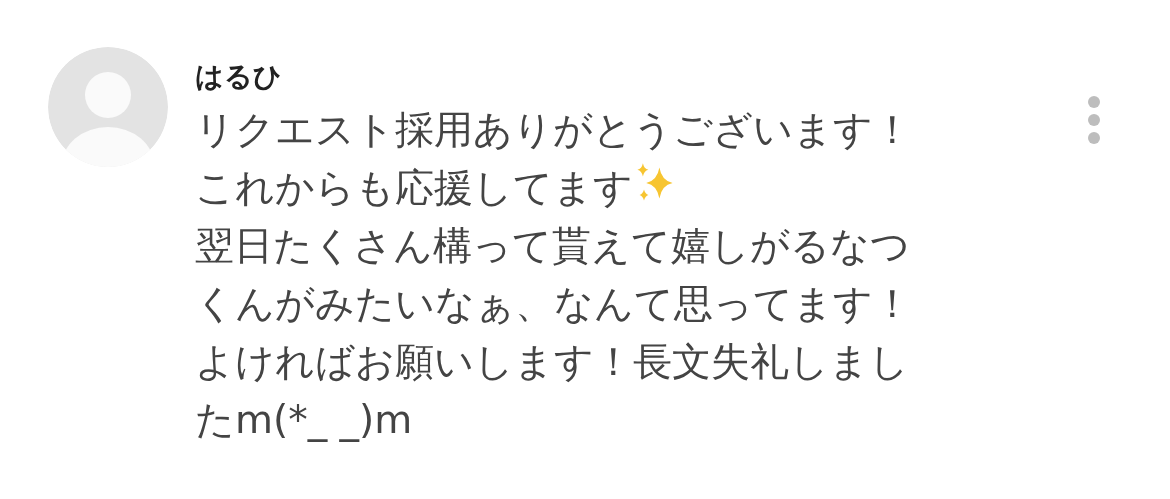 The height and width of the screenshot is (499, 1170). What do you see at coordinates (1094, 120) in the screenshot?
I see `more-options-icon` at bounding box center [1094, 120].